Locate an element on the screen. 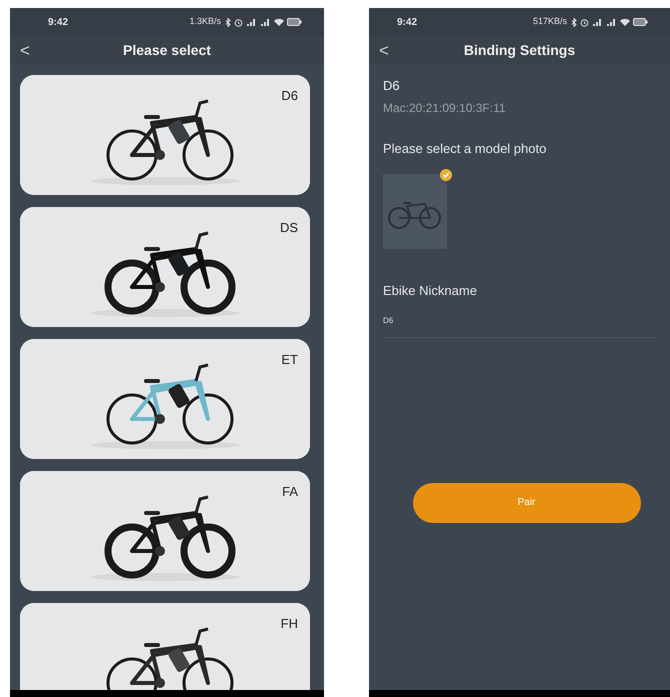 The image size is (670, 697). input-field: D6 is located at coordinates (519, 326).